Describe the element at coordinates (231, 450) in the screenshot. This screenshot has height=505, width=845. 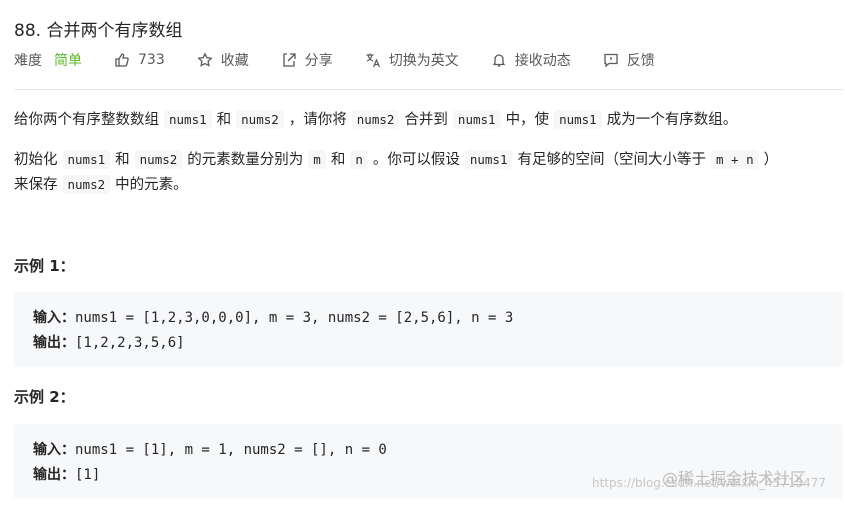
I see `example-input: nums1 = [1], m = 1, nums2 = [], n = 0` at that location.